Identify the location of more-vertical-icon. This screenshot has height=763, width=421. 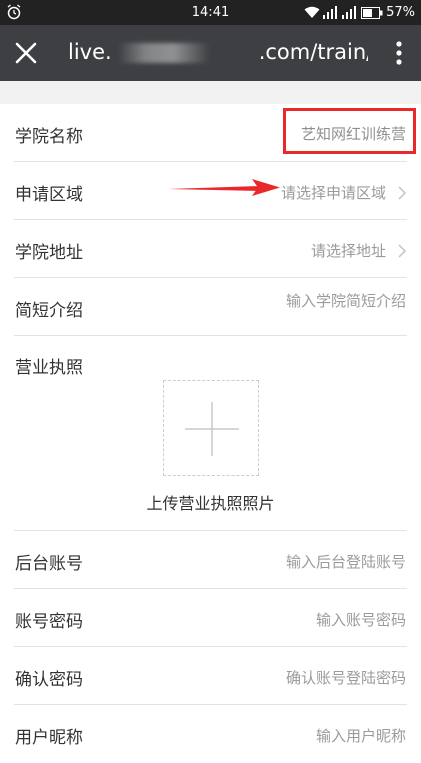
(399, 53).